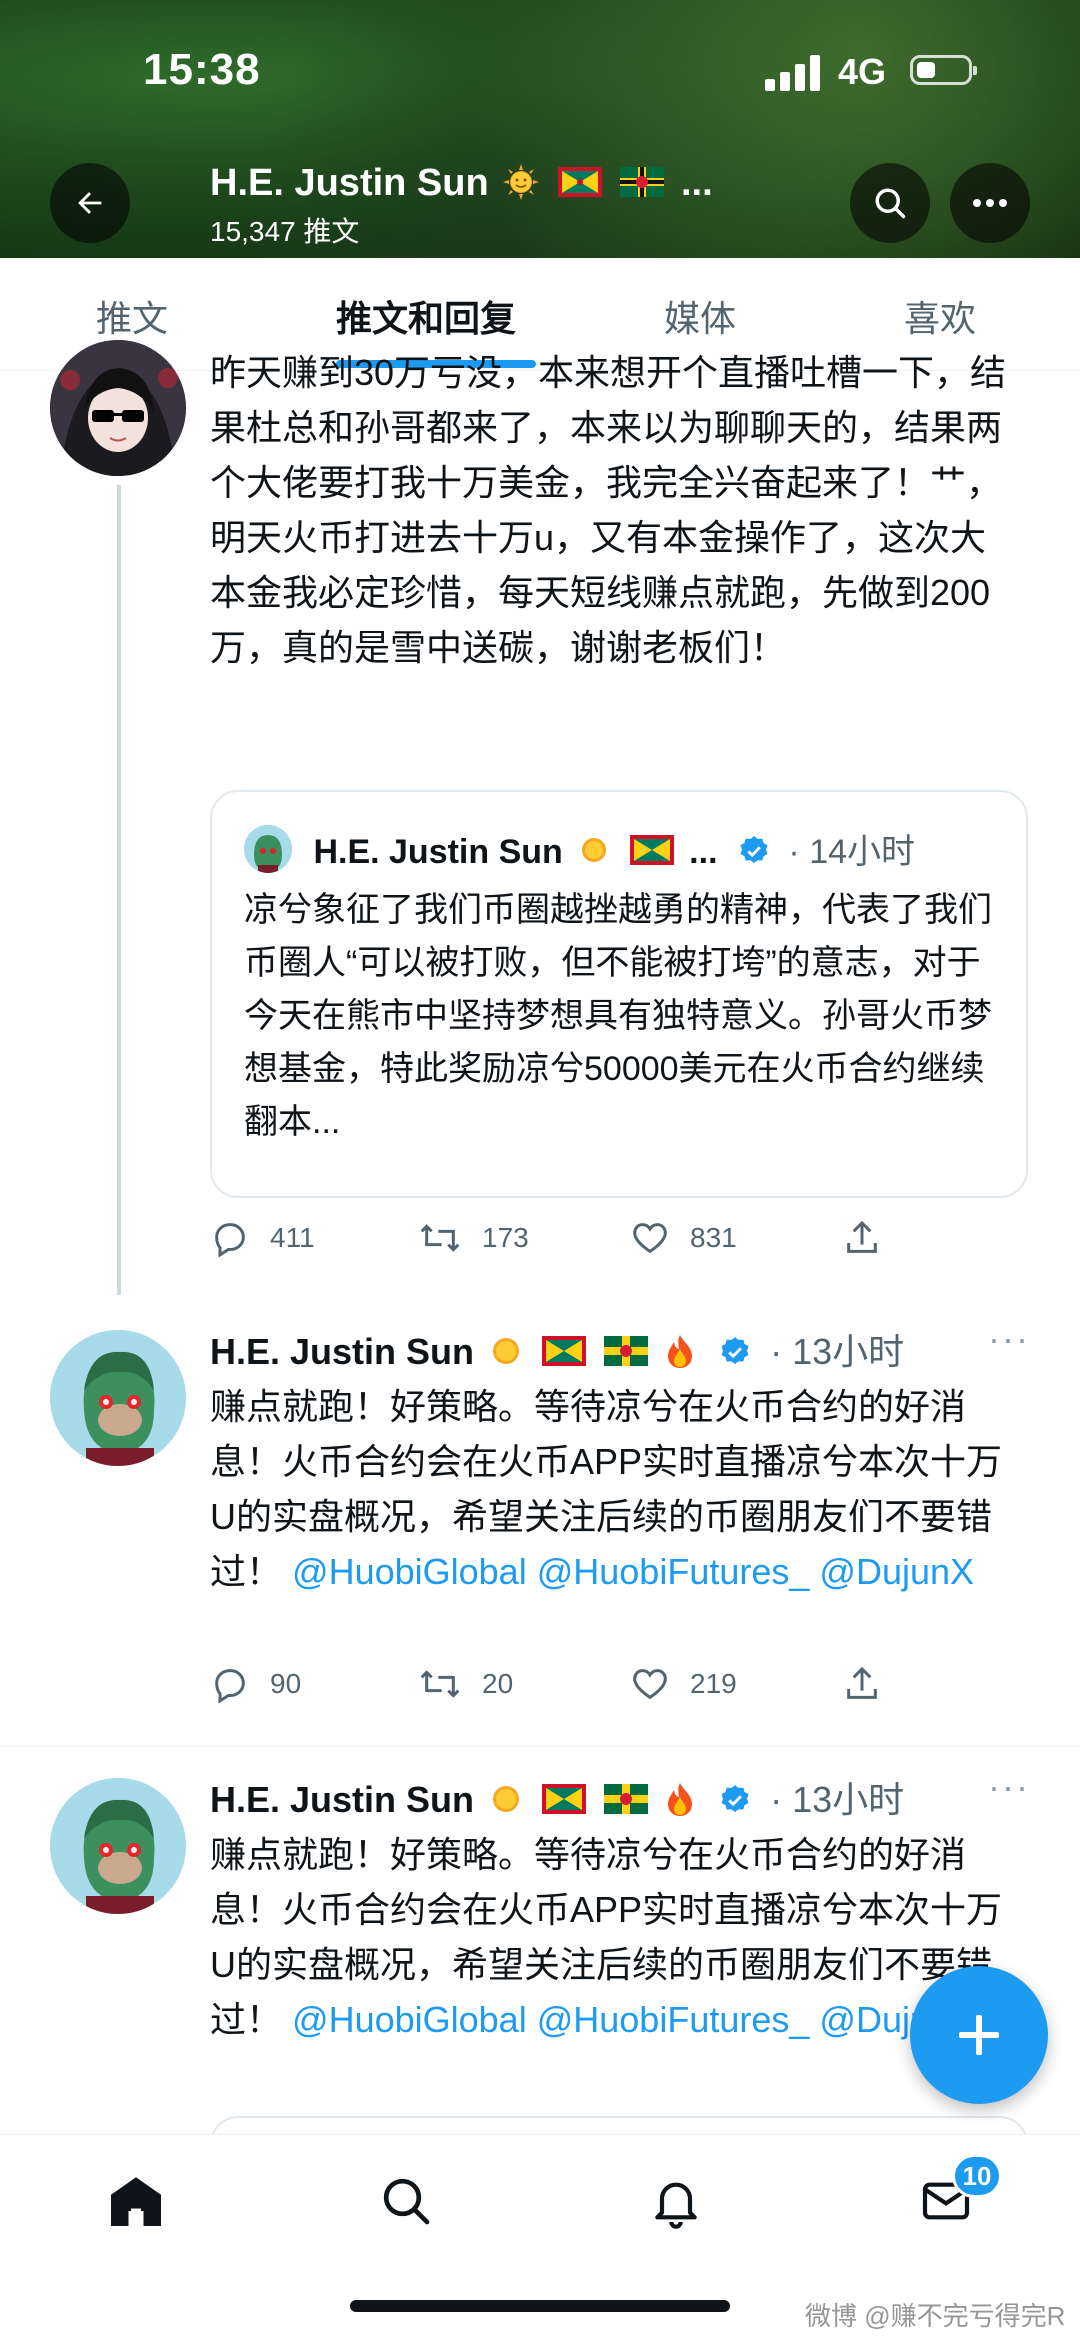 Image resolution: width=1080 pixels, height=2342 pixels. I want to click on back-arrow-icon, so click(90, 203).